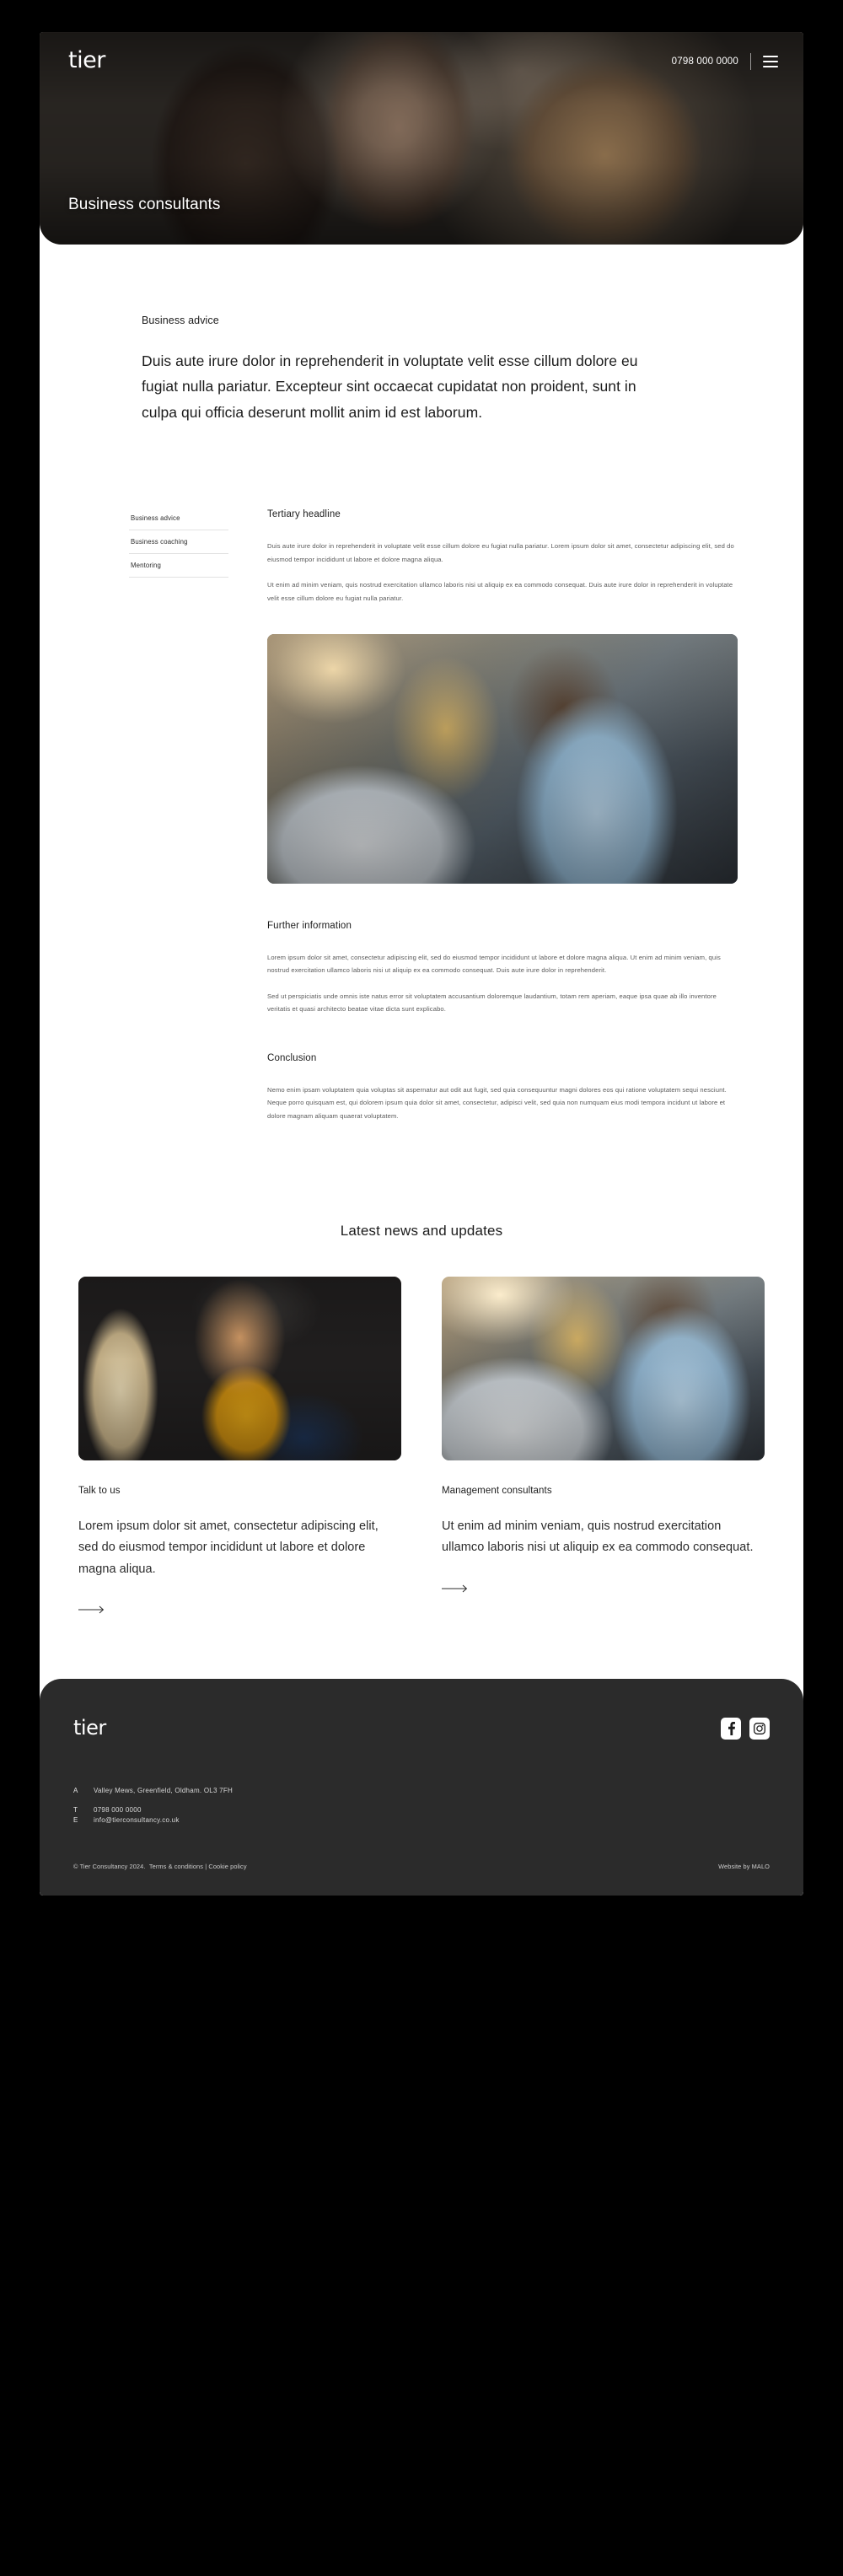  Describe the element at coordinates (75, 1820) in the screenshot. I see `footer-email-key: E` at that location.